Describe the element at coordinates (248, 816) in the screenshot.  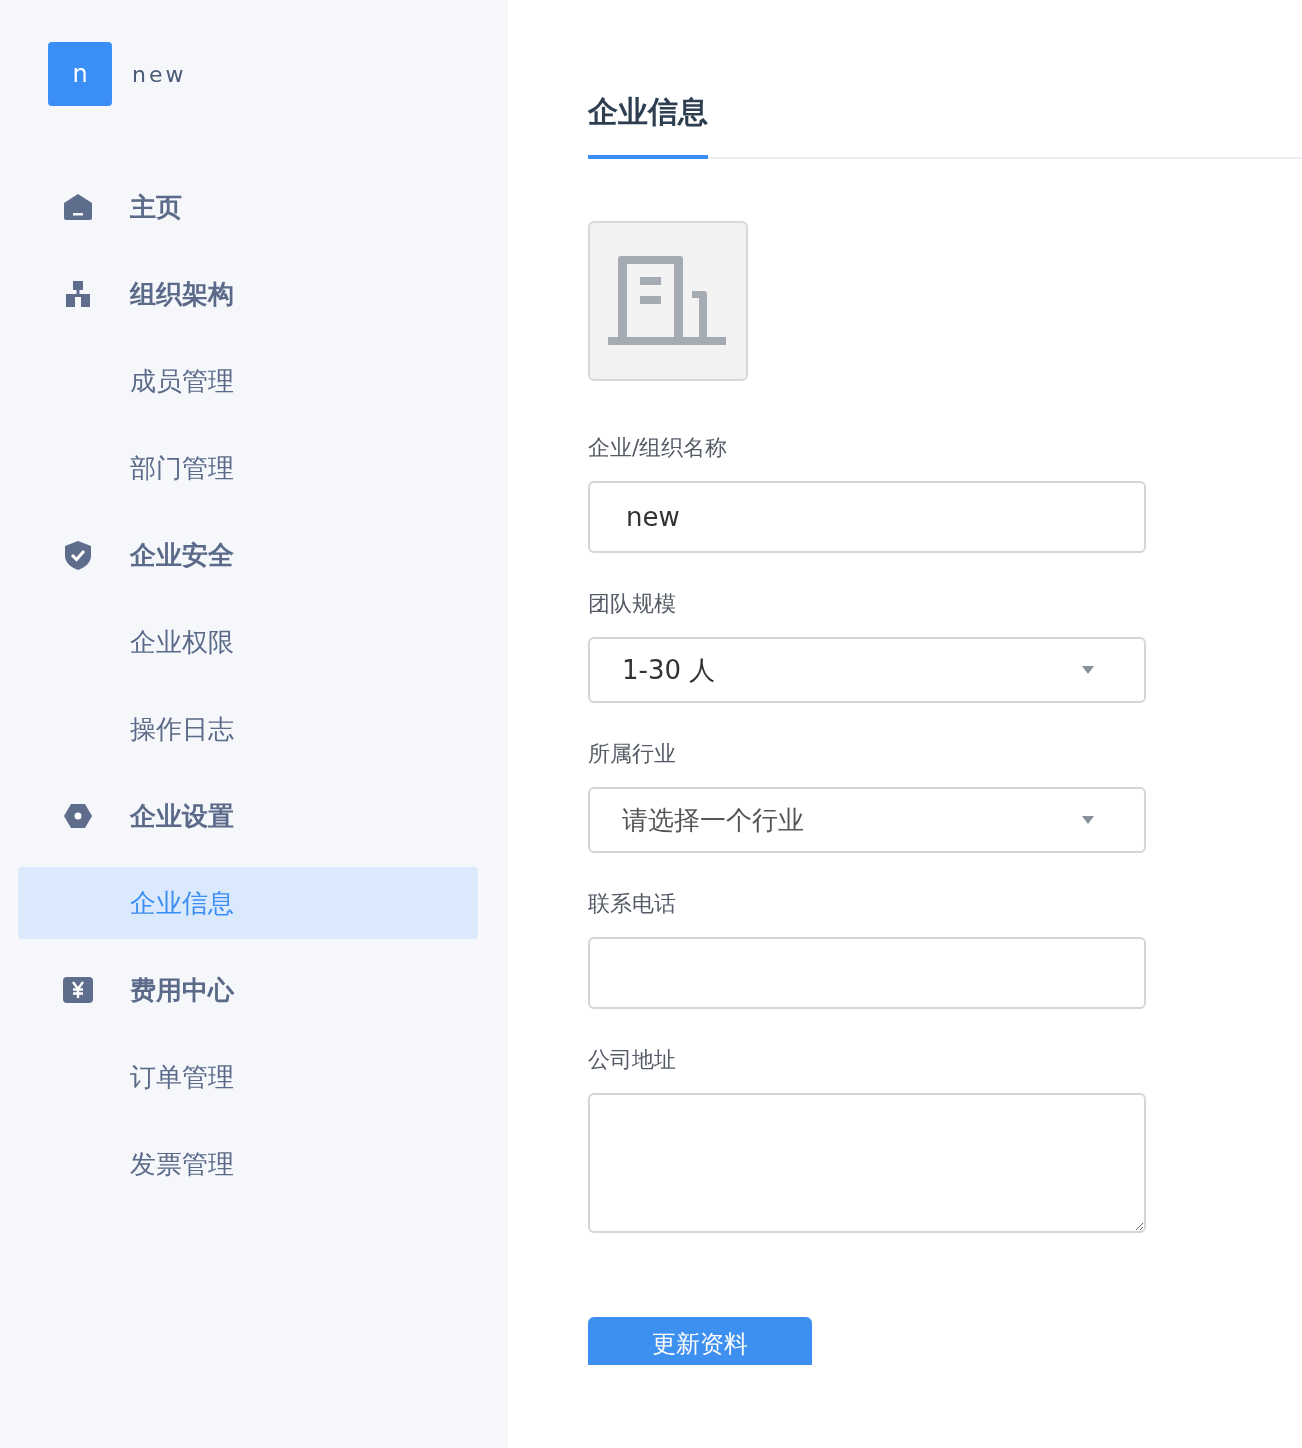
I see `nav-group: 企业设置` at that location.